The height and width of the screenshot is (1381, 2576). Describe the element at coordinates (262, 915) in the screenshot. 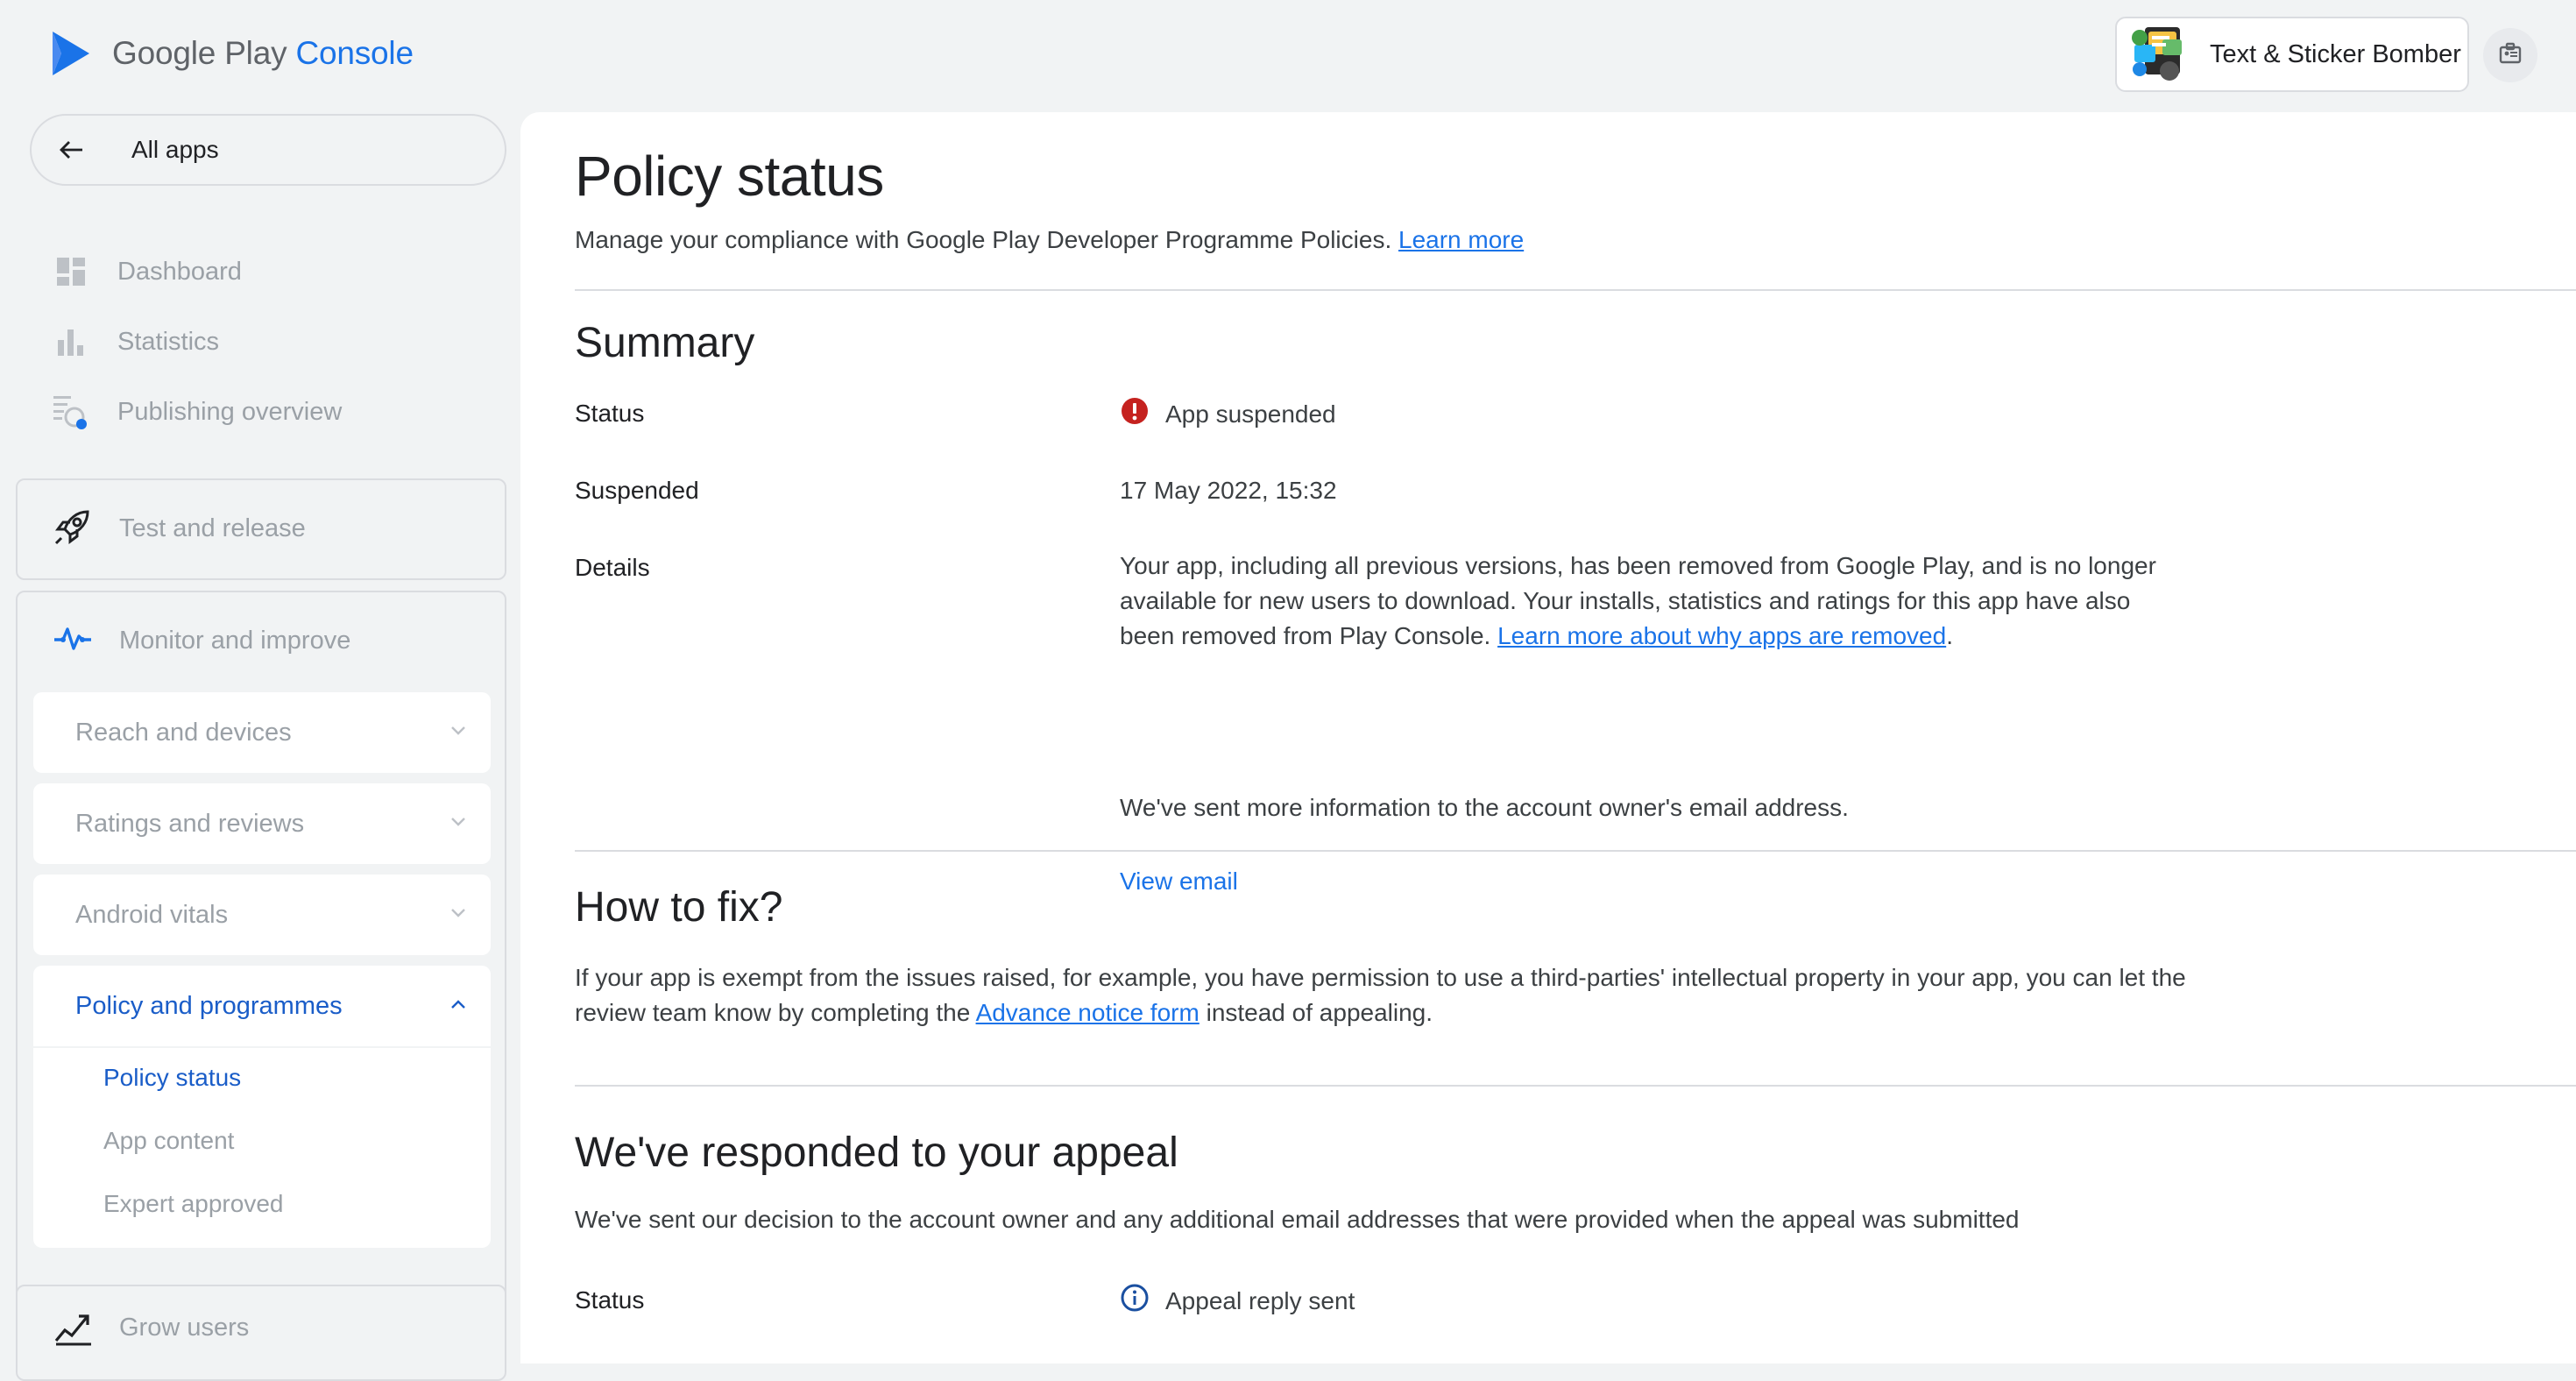

I see `sidebar-item-android-vitals: Android vitals` at that location.